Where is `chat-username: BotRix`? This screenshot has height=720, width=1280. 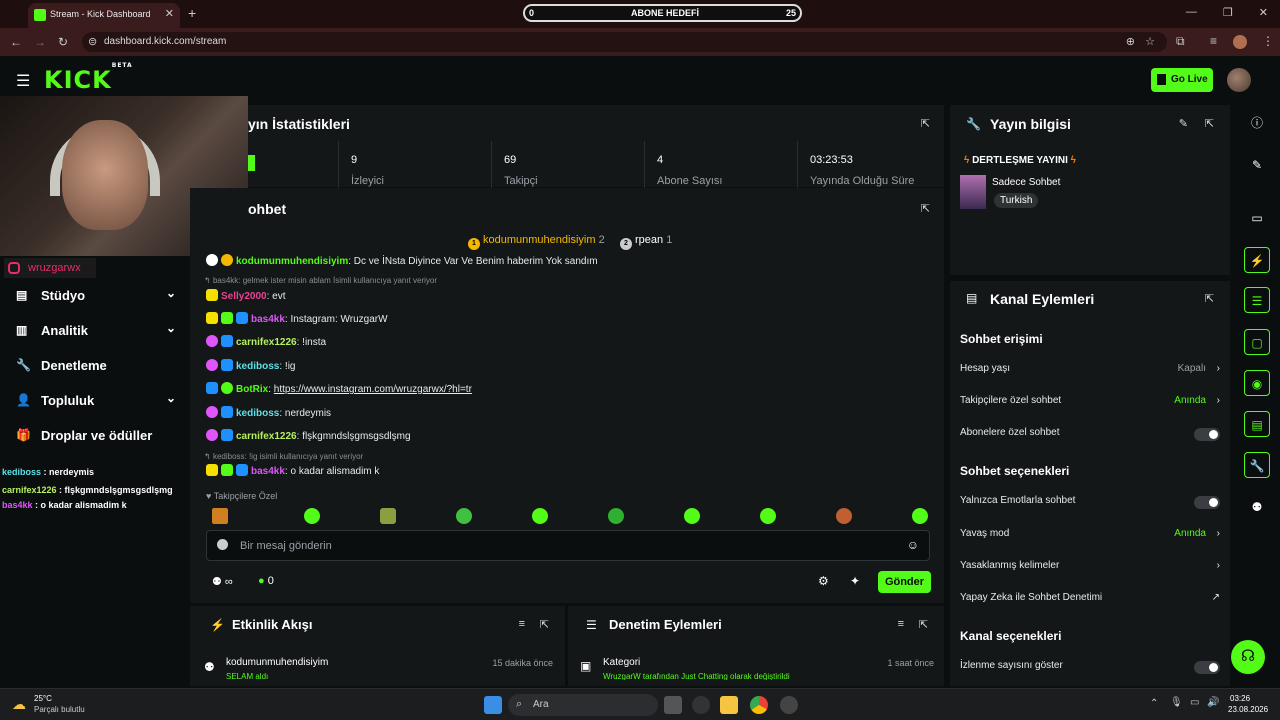 chat-username: BotRix is located at coordinates (252, 389).